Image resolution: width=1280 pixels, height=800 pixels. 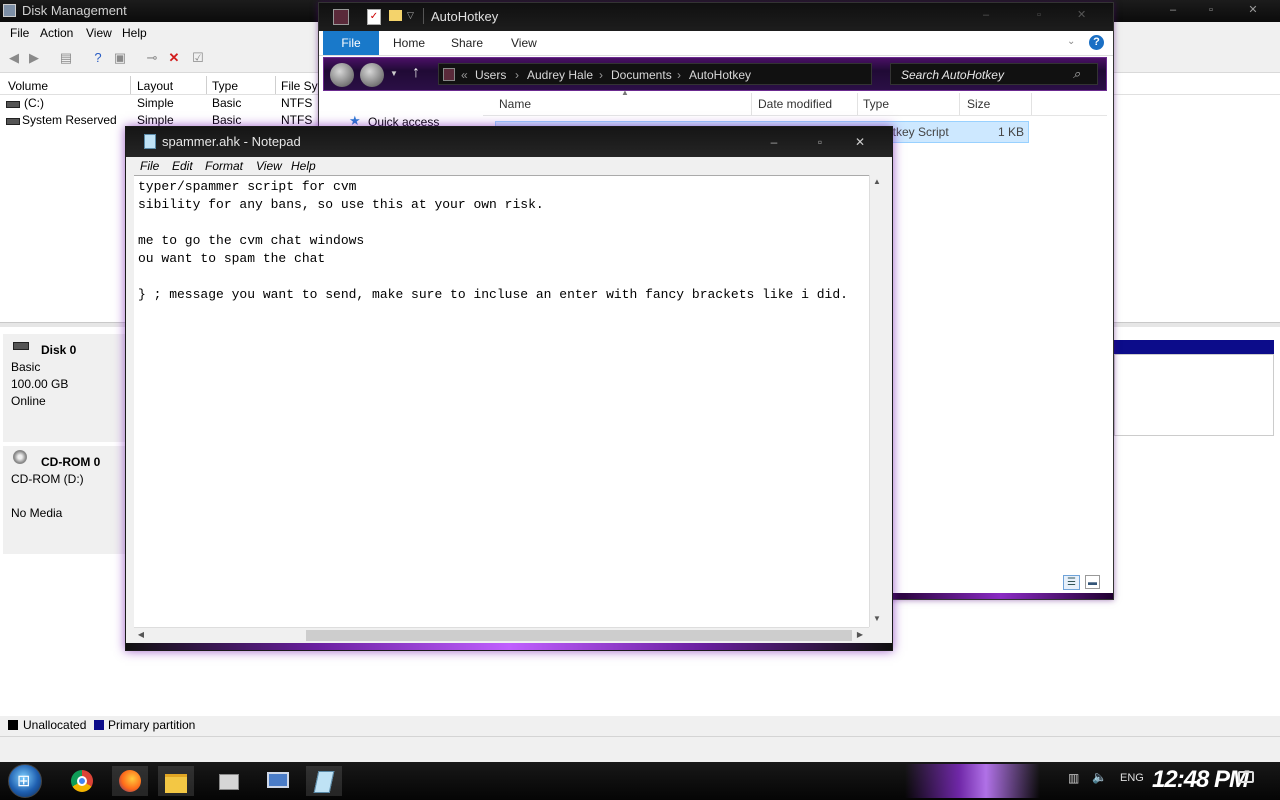 What do you see at coordinates (716, 17) in the screenshot?
I see `explorer-titlebar: ✓ ▽ AutoHotkey – ▫ ✕` at bounding box center [716, 17].